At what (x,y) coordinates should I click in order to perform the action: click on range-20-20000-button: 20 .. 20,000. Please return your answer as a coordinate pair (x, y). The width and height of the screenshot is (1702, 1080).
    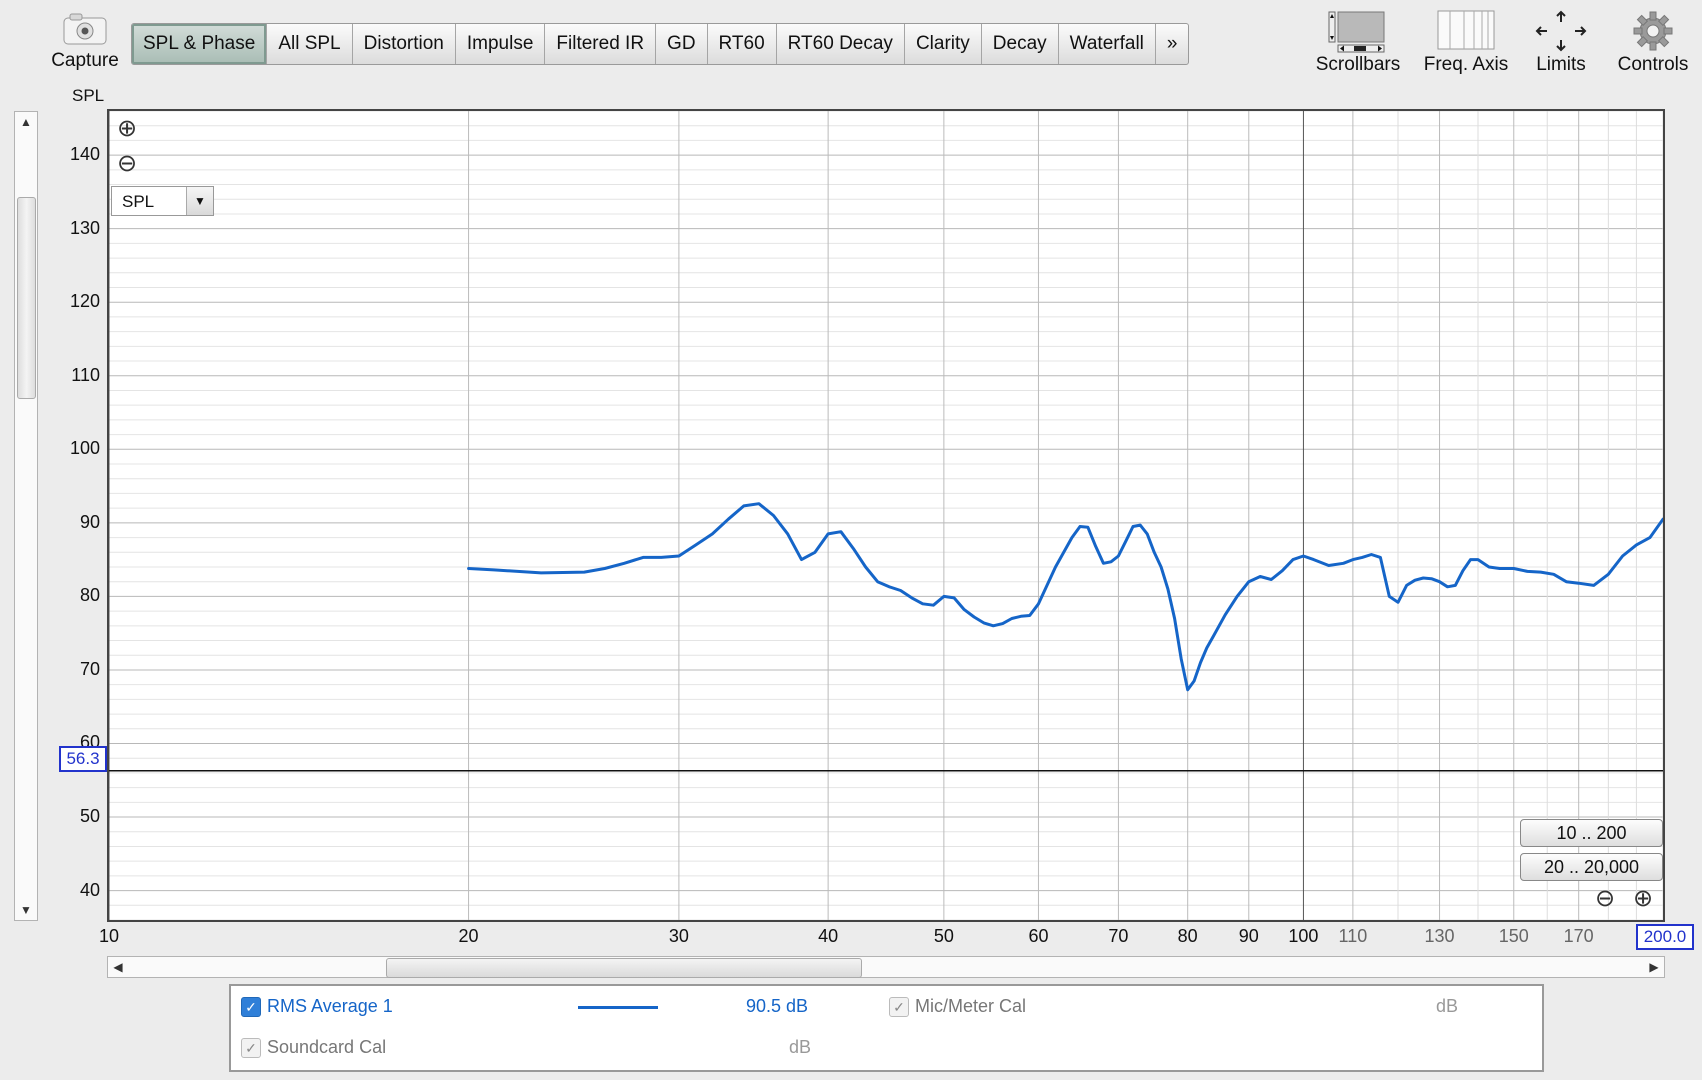
    Looking at the image, I should click on (1591, 867).